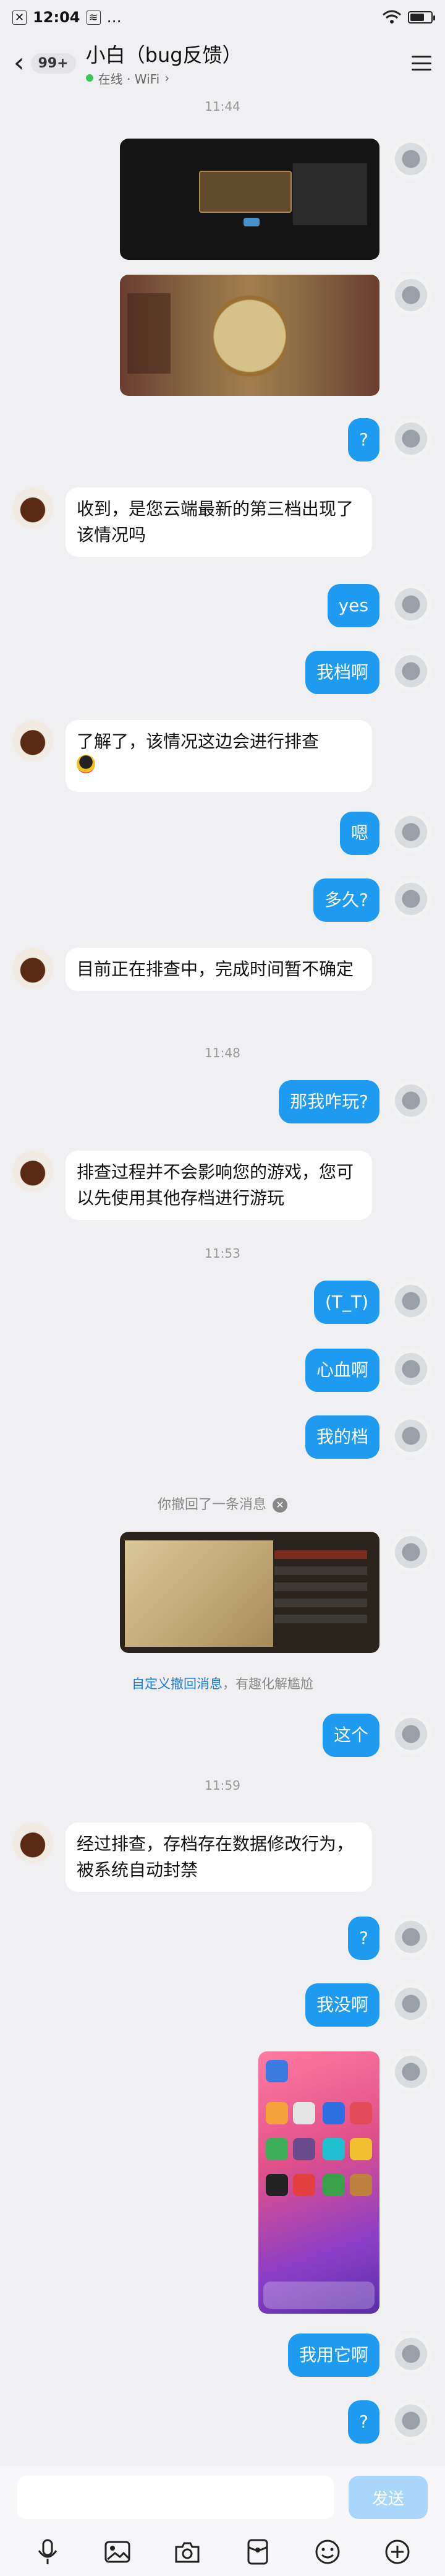 This screenshot has width=445, height=2576. I want to click on recall-hint: 自定义撤回消息，有趣化解尴尬, so click(222, 1683).